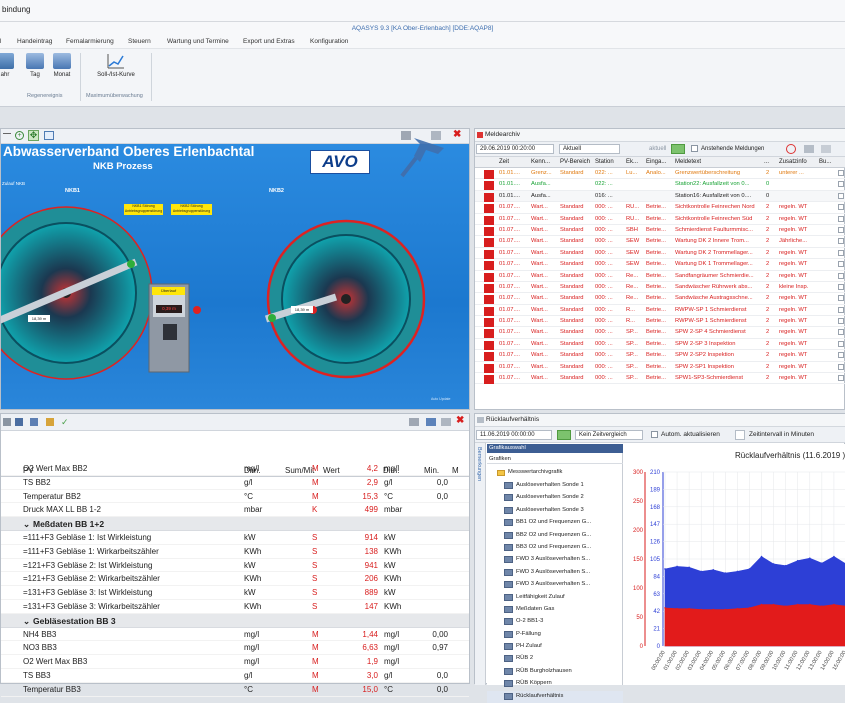 This screenshot has height=703, width=845. I want to click on close-icon: ✖, so click(460, 420).